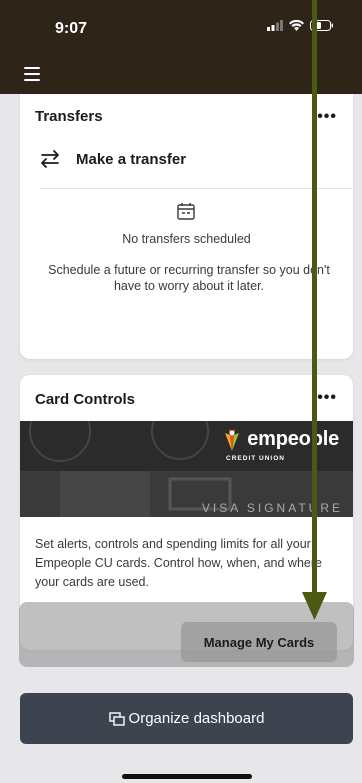 The height and width of the screenshot is (783, 362). I want to click on make-transfer-row: Make a transfer, so click(112, 159).